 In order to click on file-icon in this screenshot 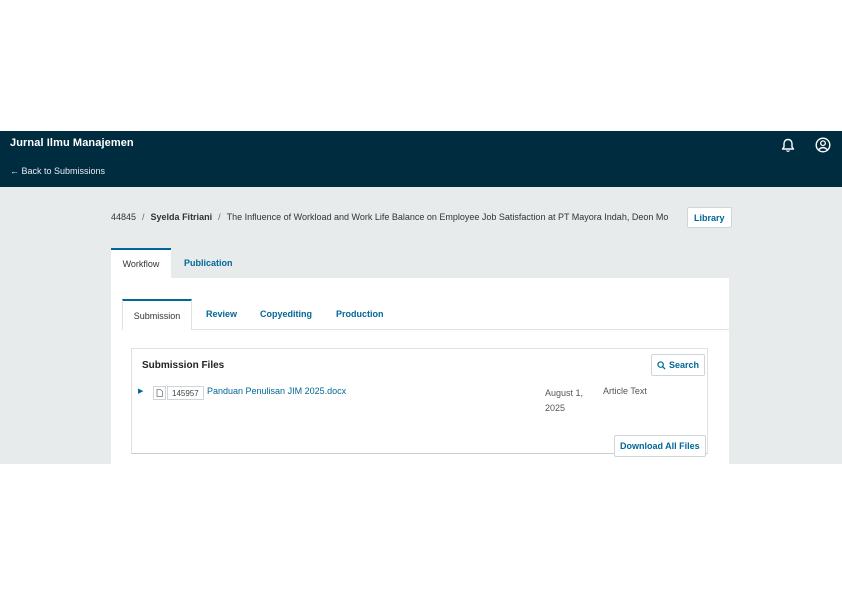, I will do `click(159, 393)`.